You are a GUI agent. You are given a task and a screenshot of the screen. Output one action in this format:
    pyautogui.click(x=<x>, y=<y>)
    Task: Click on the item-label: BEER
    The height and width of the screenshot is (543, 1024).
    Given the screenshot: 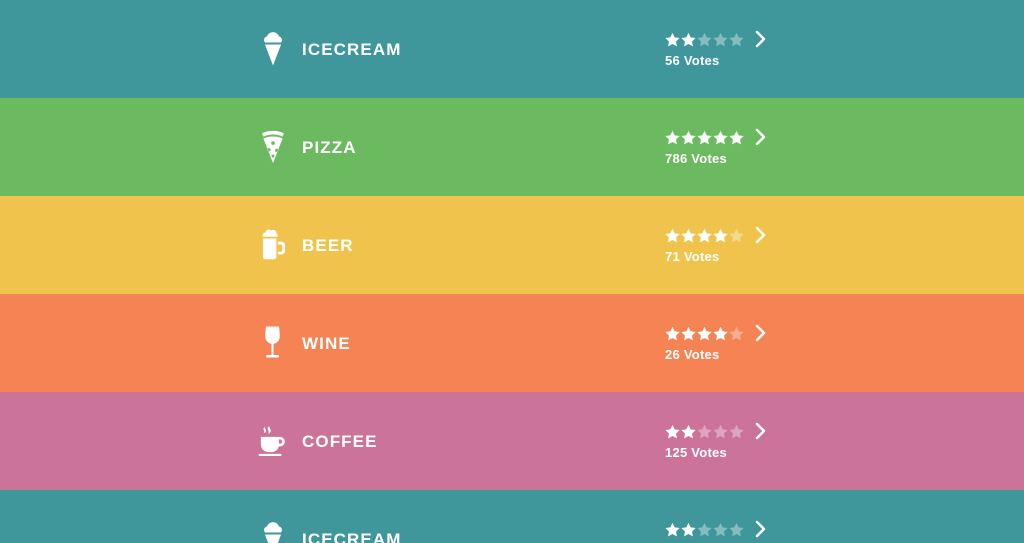 What is the action you would take?
    pyautogui.click(x=328, y=245)
    